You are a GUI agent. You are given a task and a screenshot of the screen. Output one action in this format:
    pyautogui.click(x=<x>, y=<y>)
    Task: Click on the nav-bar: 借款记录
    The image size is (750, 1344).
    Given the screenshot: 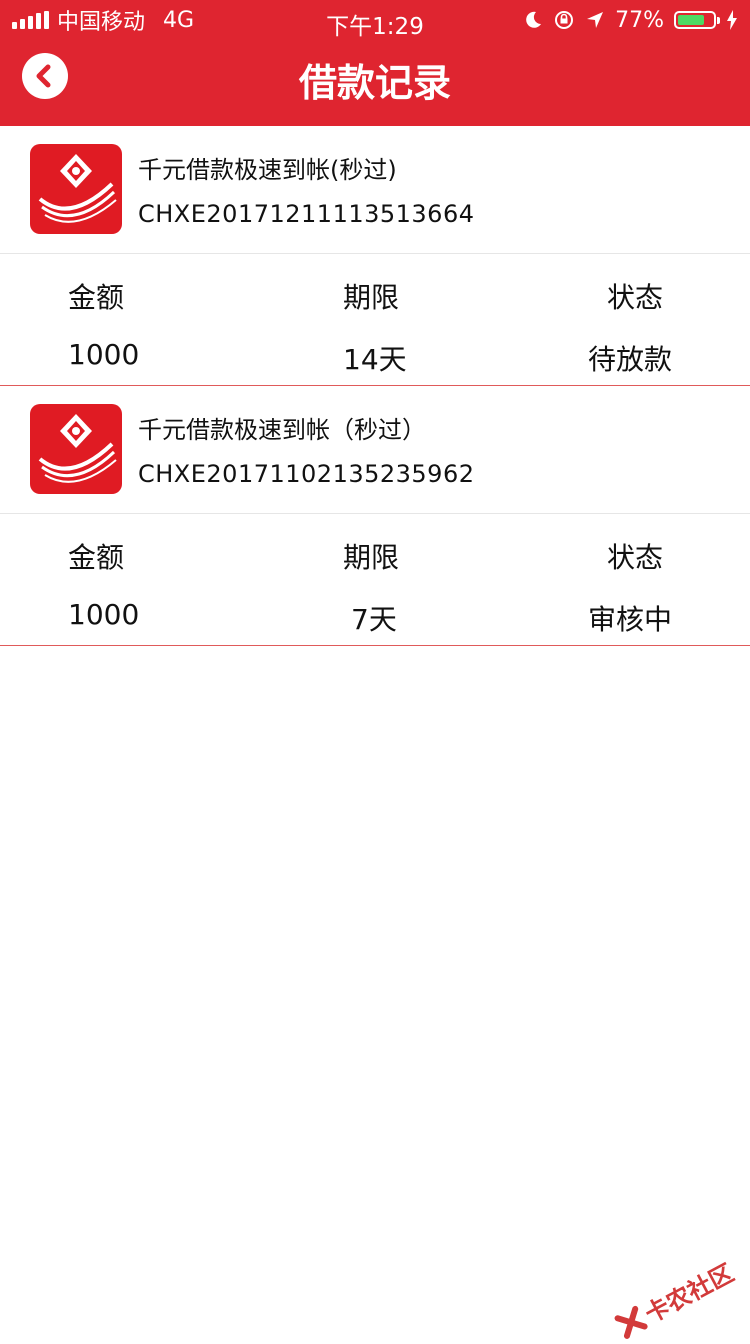 What is the action you would take?
    pyautogui.click(x=375, y=83)
    